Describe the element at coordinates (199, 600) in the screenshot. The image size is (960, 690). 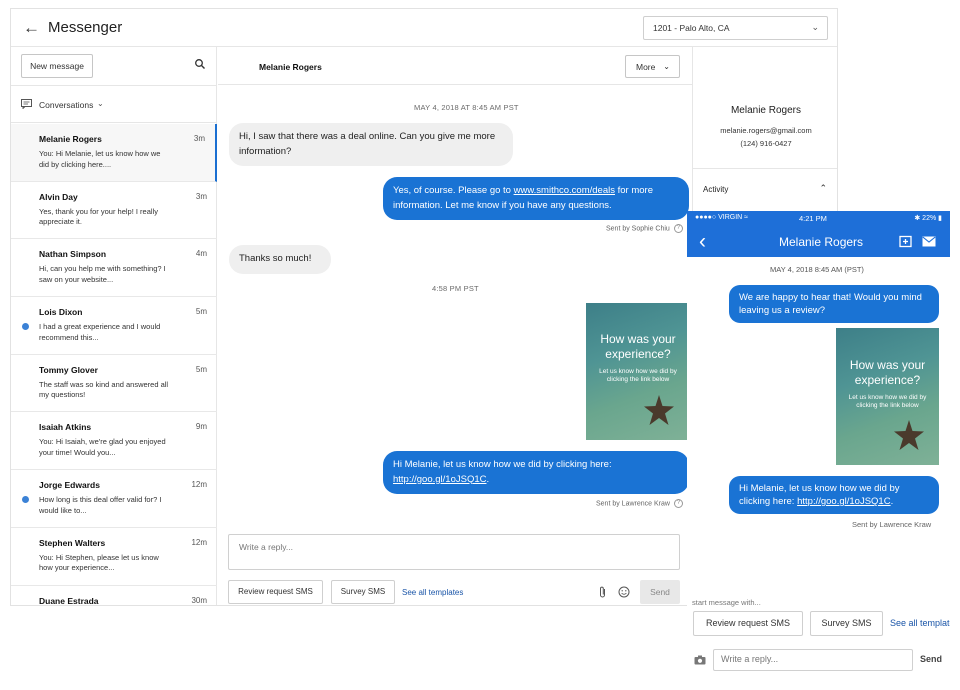
I see `conversation-time: 30m` at that location.